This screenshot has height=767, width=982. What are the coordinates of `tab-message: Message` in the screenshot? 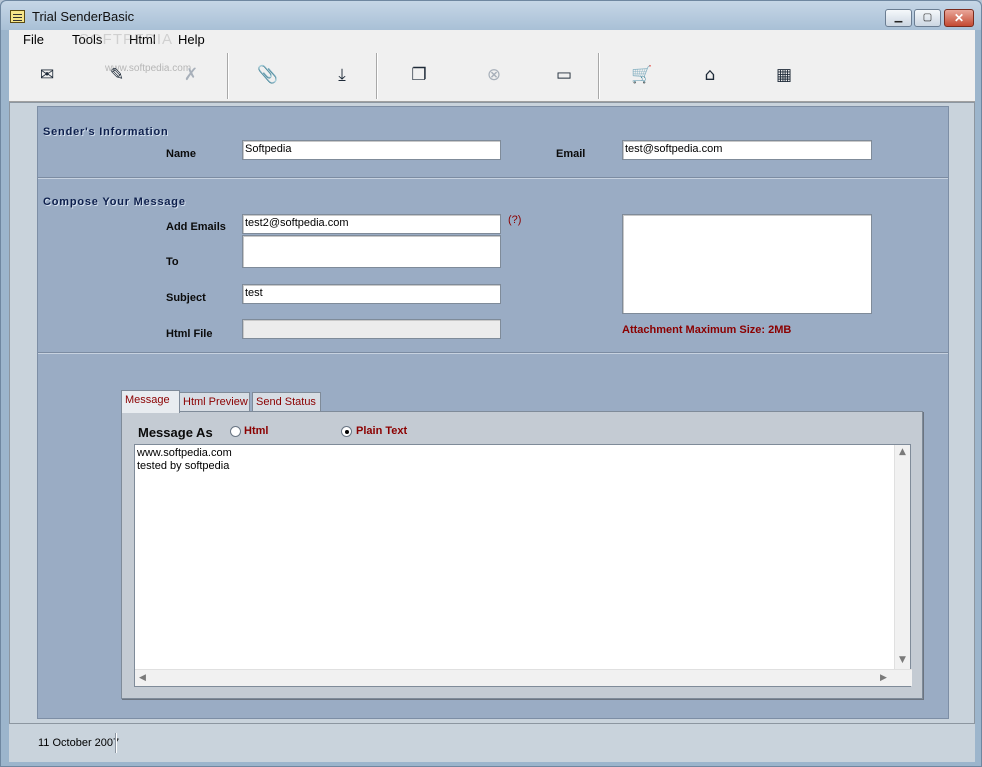 It's located at (150, 401).